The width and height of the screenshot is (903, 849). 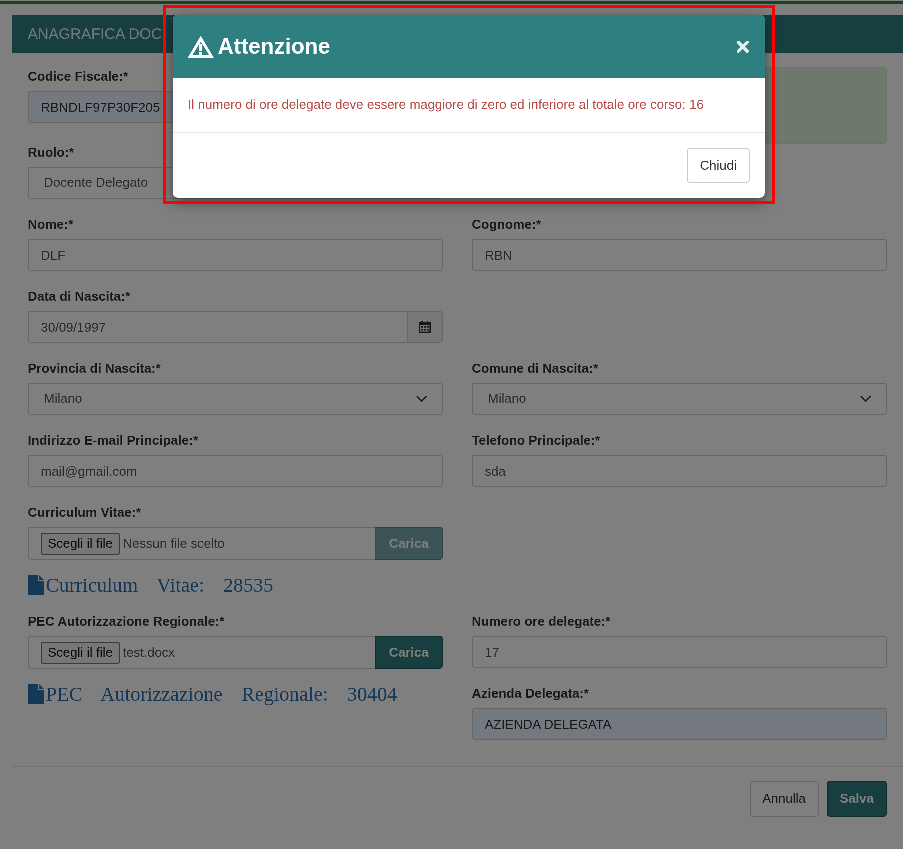 I want to click on field-label: Provincia di Nascita:*, so click(x=95, y=368).